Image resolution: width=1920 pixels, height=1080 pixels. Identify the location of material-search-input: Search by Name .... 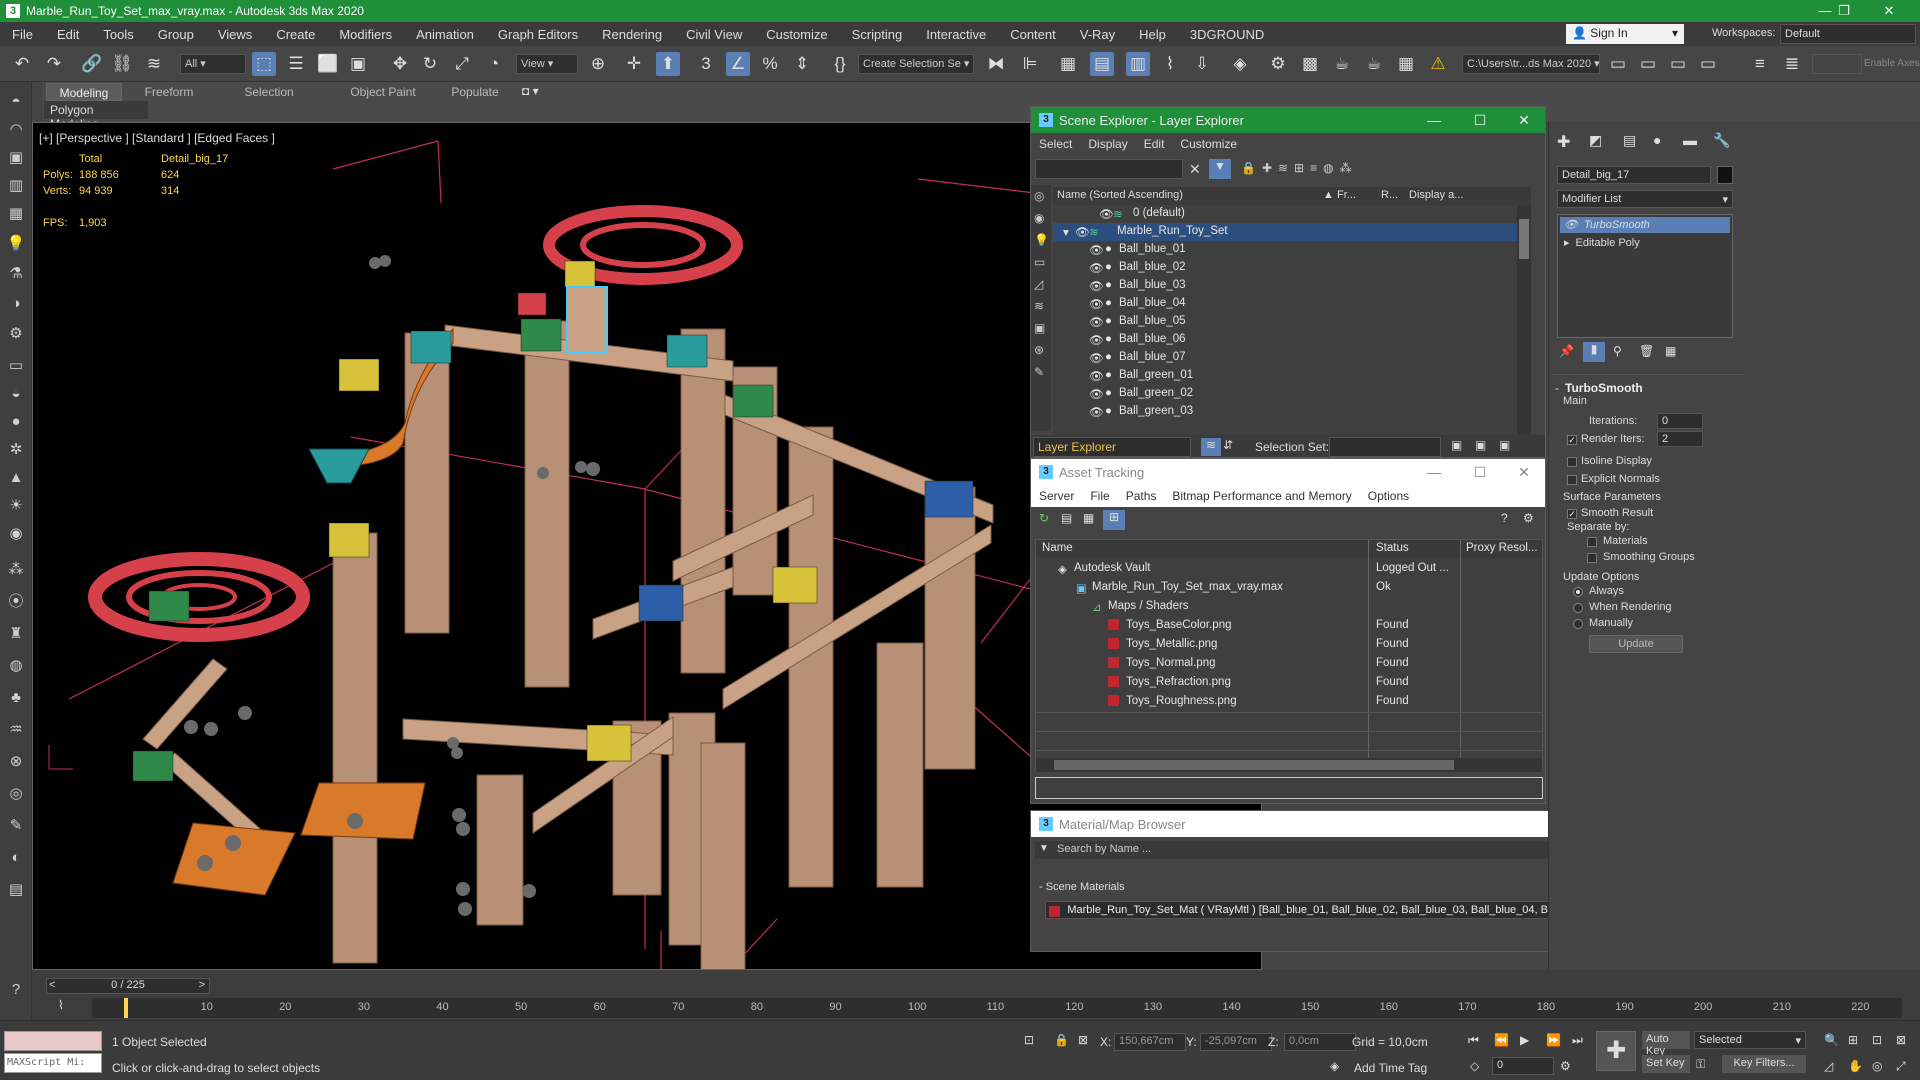
(1104, 849).